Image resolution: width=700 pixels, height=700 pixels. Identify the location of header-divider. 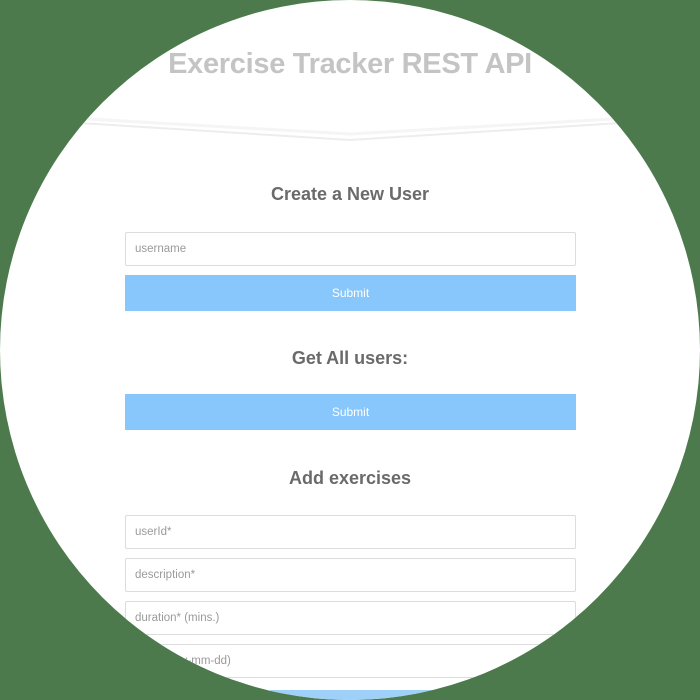
(350, 127).